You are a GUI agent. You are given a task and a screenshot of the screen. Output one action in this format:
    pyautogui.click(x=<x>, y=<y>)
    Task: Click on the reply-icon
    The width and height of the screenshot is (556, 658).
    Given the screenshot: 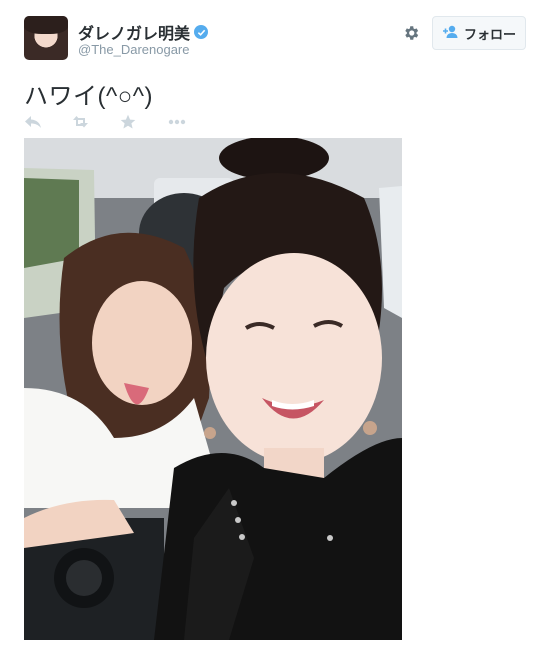 What is the action you would take?
    pyautogui.click(x=48, y=122)
    